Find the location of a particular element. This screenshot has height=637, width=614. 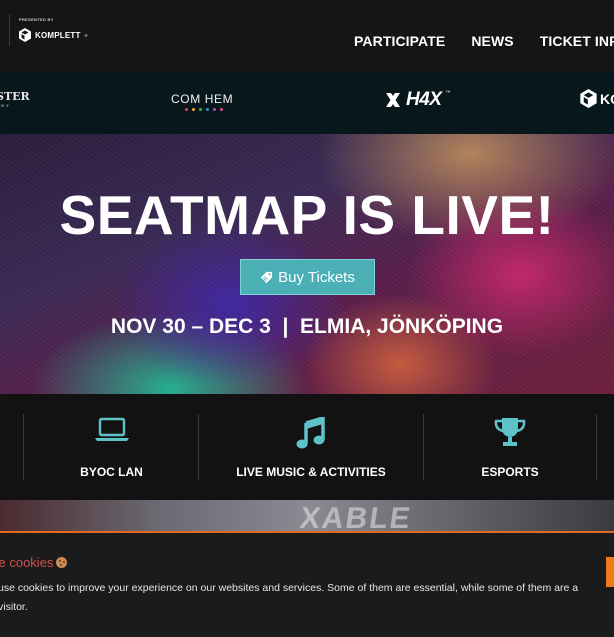

main-nav: PARTICIPATE NEWS TICKET INFO is located at coordinates (484, 41).